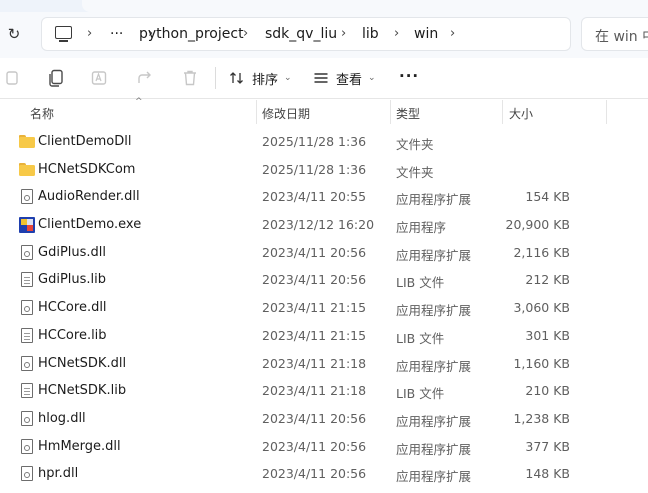 Image resolution: width=648 pixels, height=493 pixels. I want to click on file-row: GdiPlus.lib 2023/4/11 20:56 LIB 文件 212 KB, so click(324, 280).